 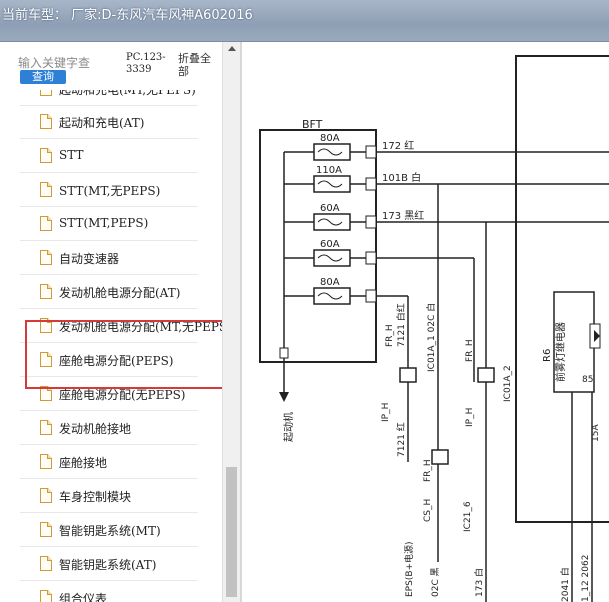 I want to click on tree-item-label: 组合仪表, so click(x=83, y=597).